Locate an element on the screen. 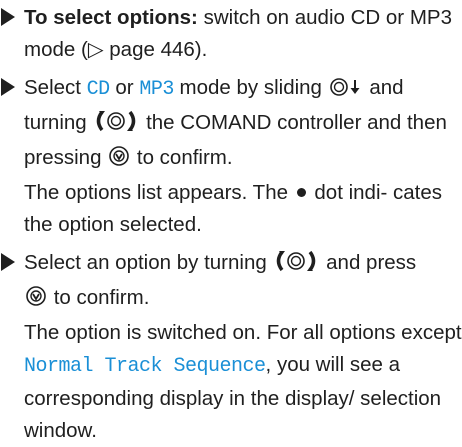  step-3-text-a: Select an option by turning is located at coordinates (148, 262).